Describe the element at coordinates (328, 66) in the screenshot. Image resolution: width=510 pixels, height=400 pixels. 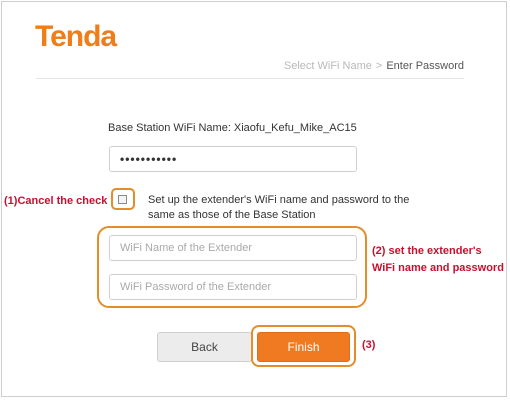
I see `breadcrumb-step-select-wifi: Select WiFi Name` at that location.